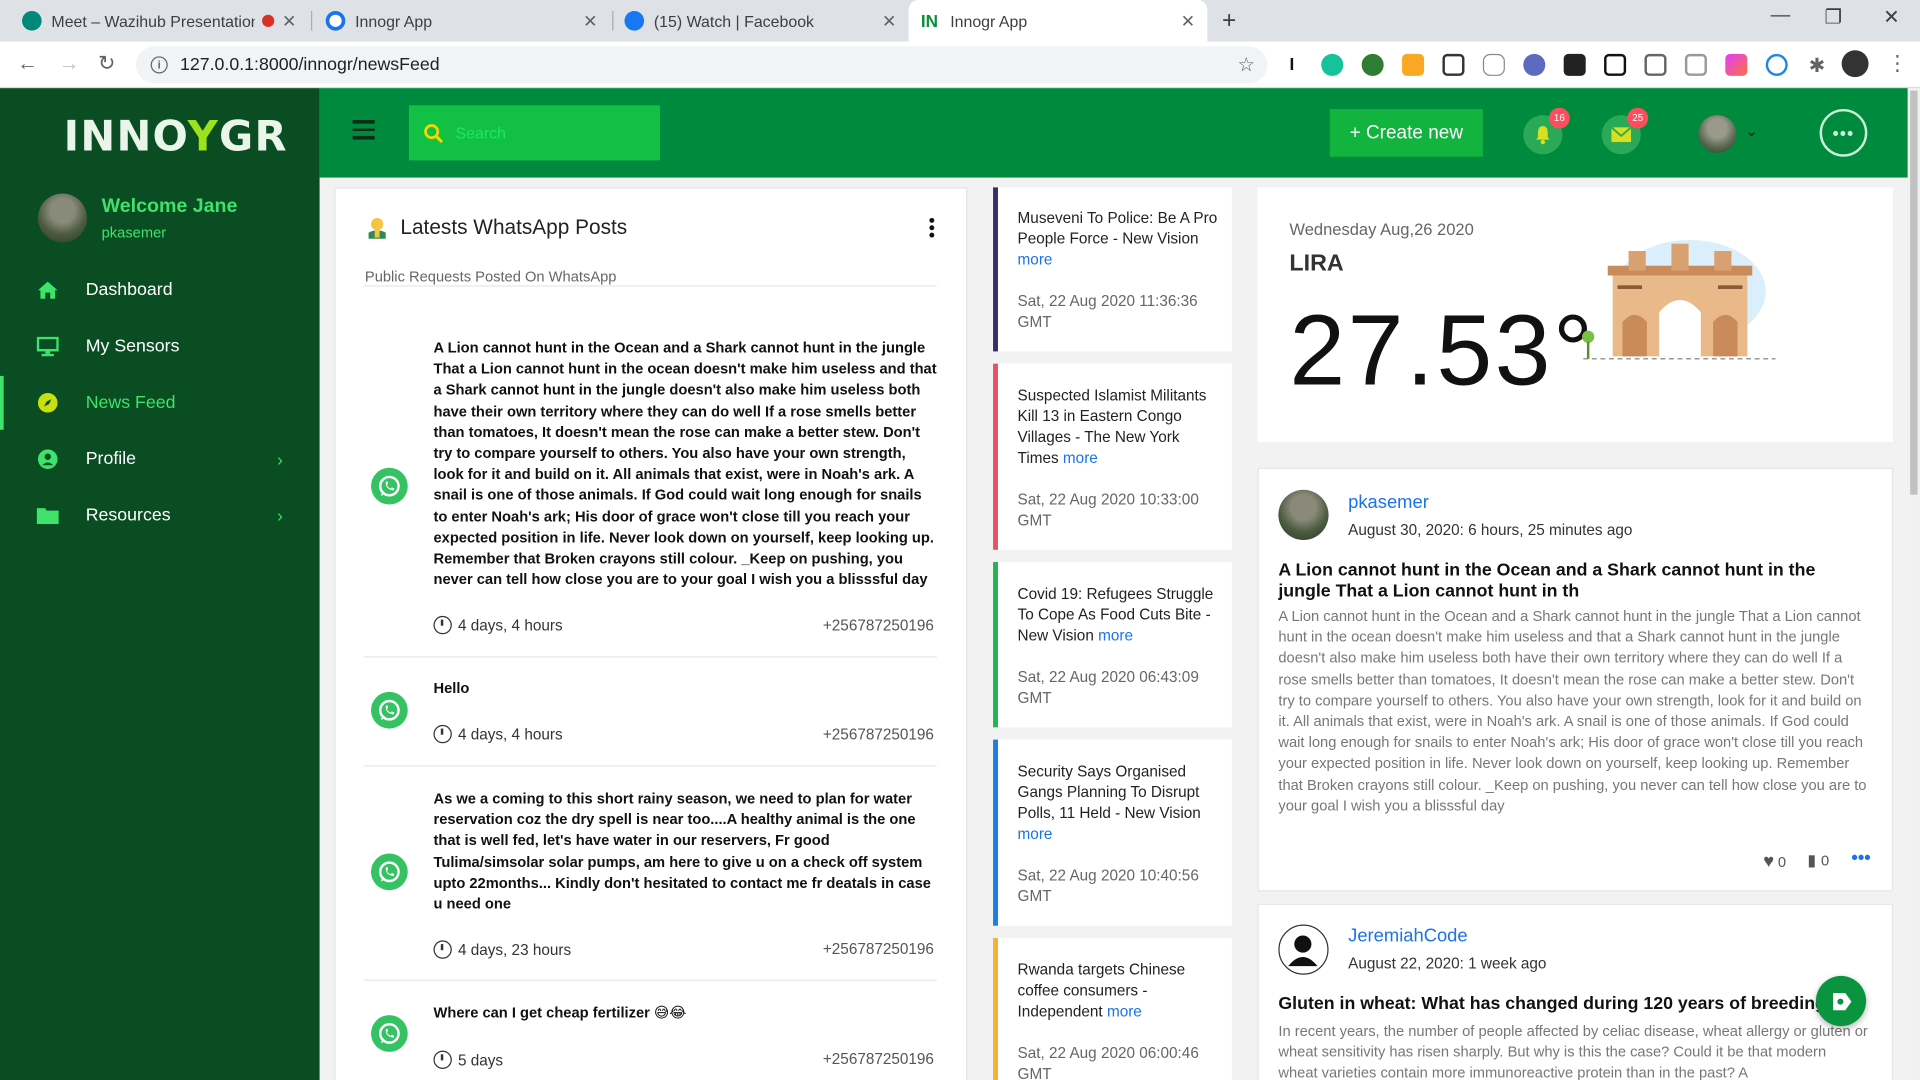  I want to click on maximize-icon: ❐, so click(1833, 17).